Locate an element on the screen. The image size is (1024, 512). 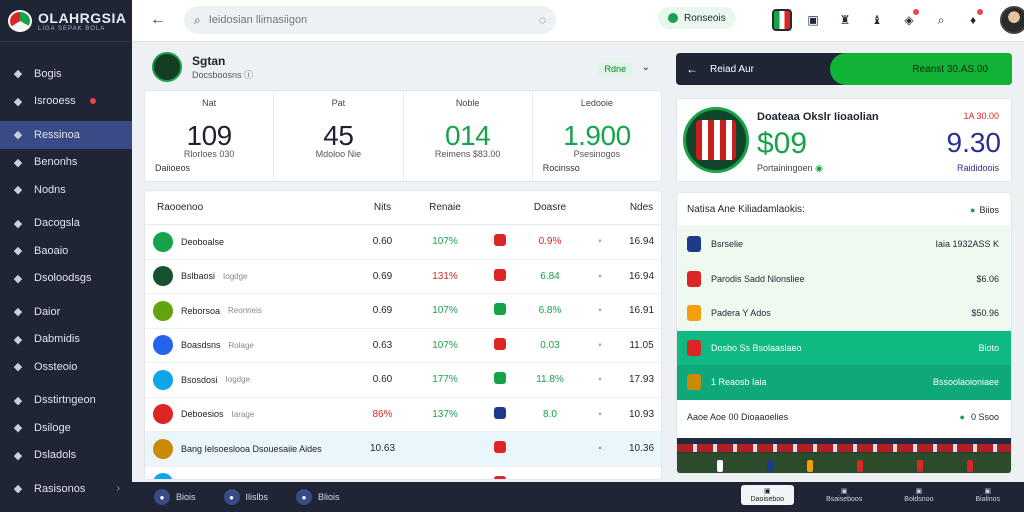
match-row: Dosbo Ss Bsolaaslaeo Bioto is located at coordinates (844, 347).